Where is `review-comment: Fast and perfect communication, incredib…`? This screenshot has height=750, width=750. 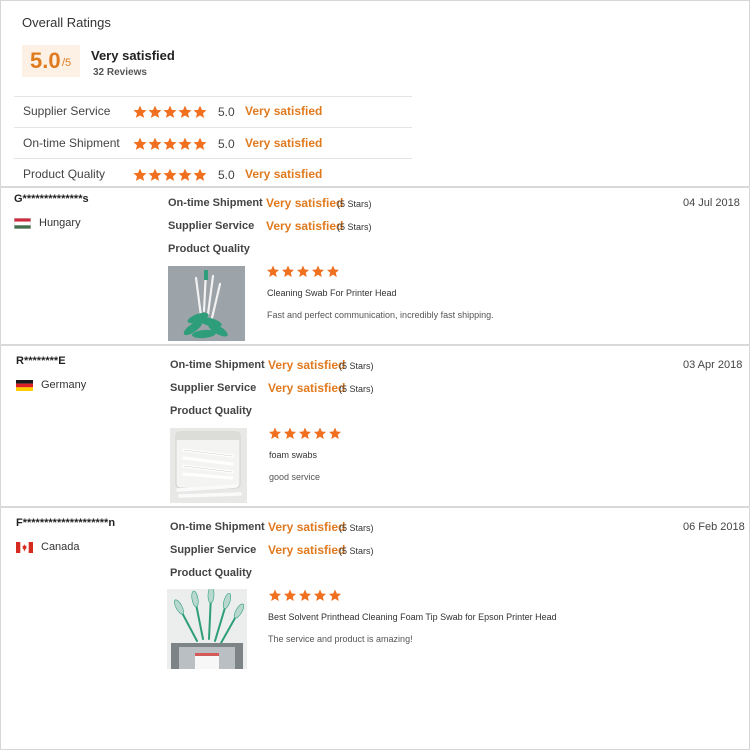 review-comment: Fast and perfect communication, incredib… is located at coordinates (380, 315).